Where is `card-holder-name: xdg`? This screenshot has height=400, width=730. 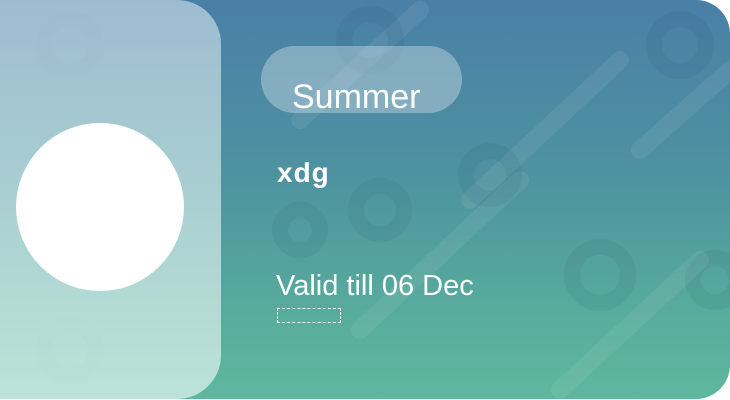 card-holder-name: xdg is located at coordinates (303, 172).